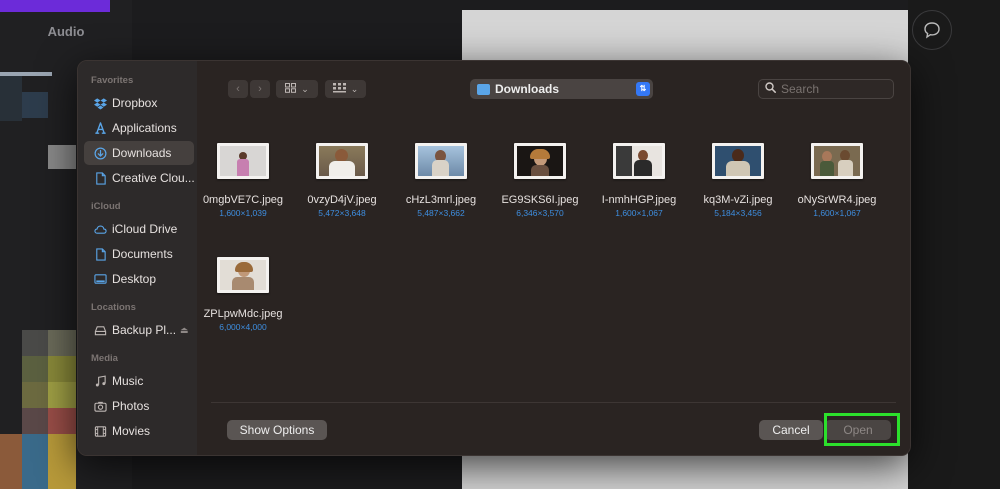 The image size is (1000, 489). What do you see at coordinates (862, 429) in the screenshot?
I see `open-button-highlight` at bounding box center [862, 429].